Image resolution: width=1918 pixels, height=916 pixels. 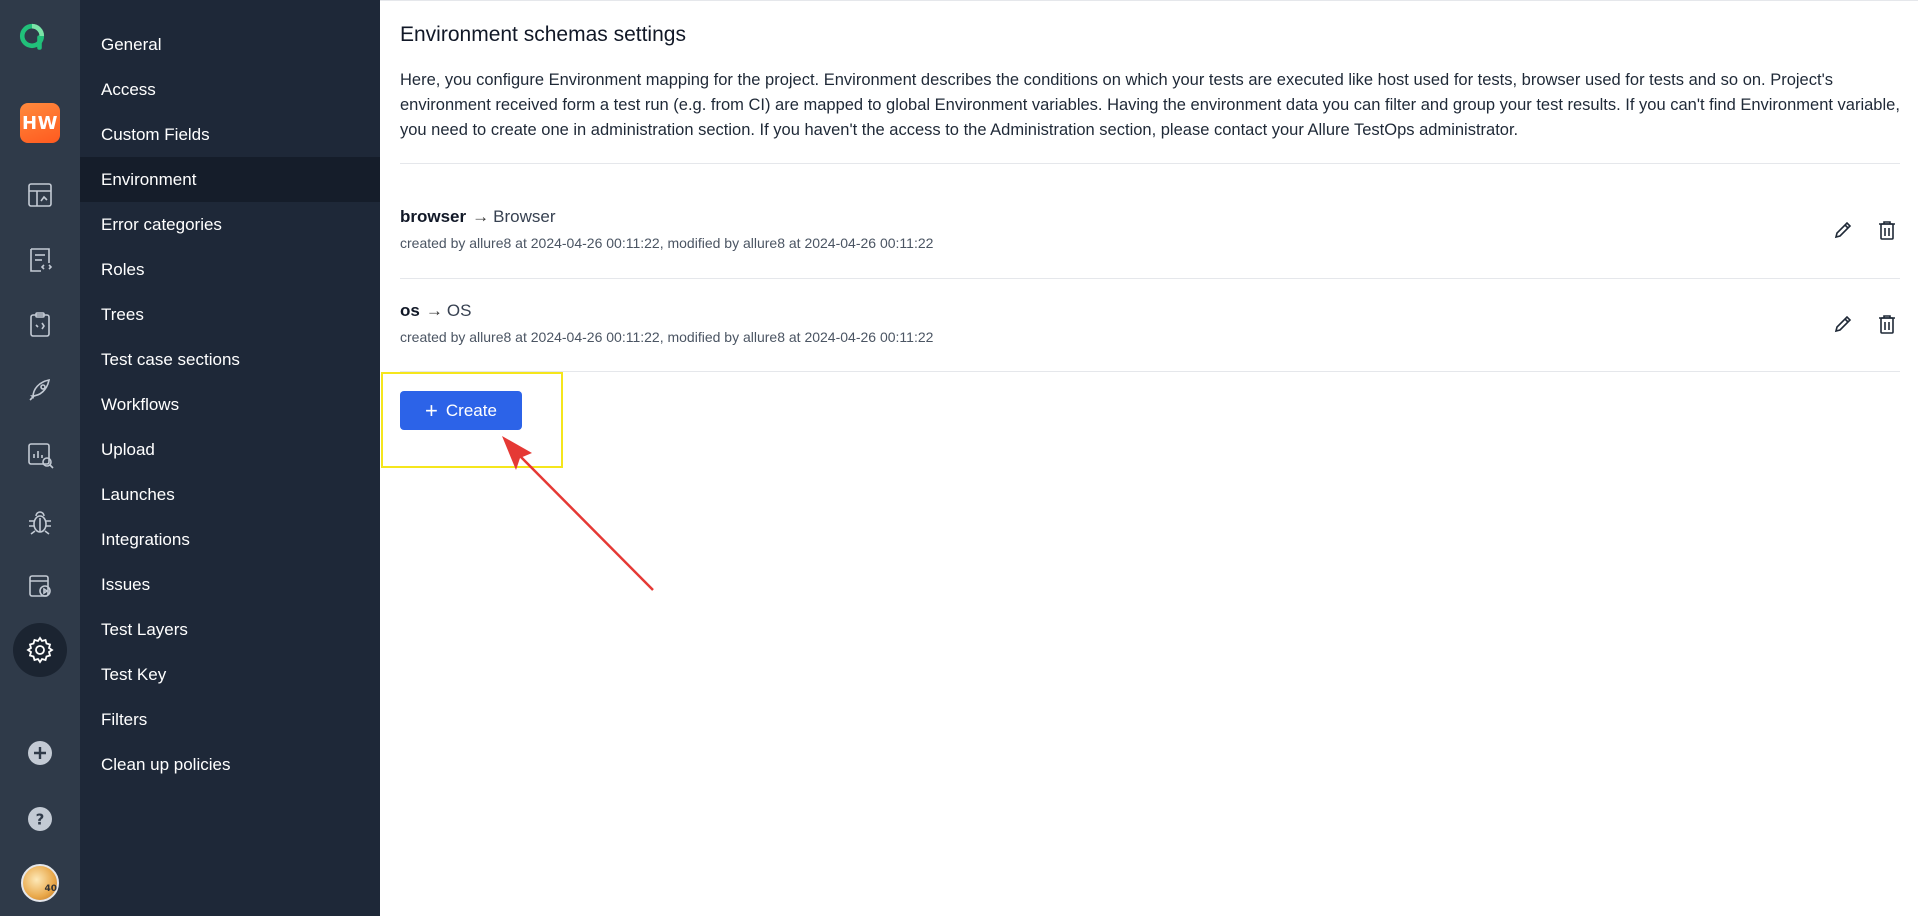 What do you see at coordinates (230, 359) in the screenshot?
I see `menu-item-test-case-sections: Test case sections` at bounding box center [230, 359].